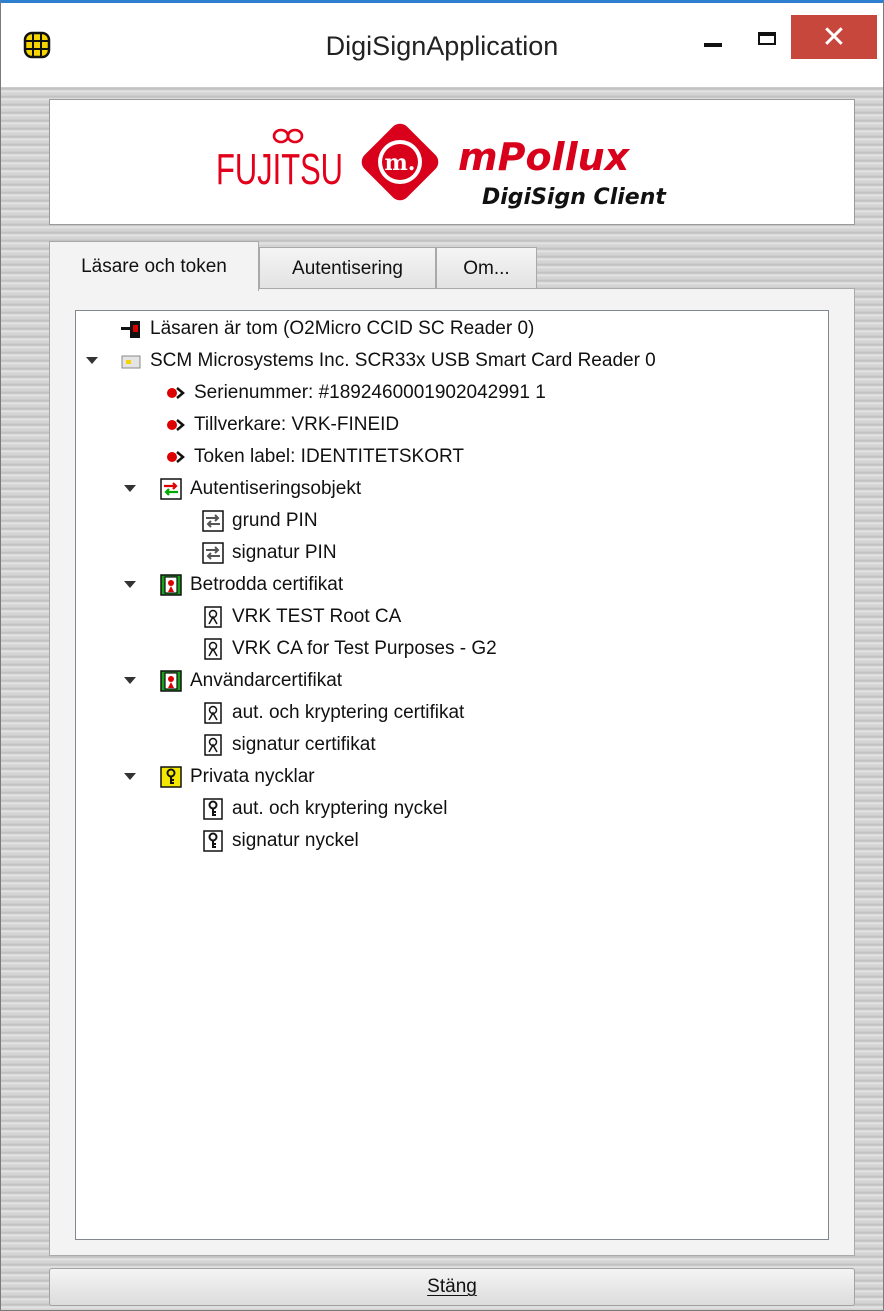  What do you see at coordinates (441, 166) in the screenshot?
I see `fujitsu-mpollux-logo: FUJITSU m. mPollux DigiSign Client` at bounding box center [441, 166].